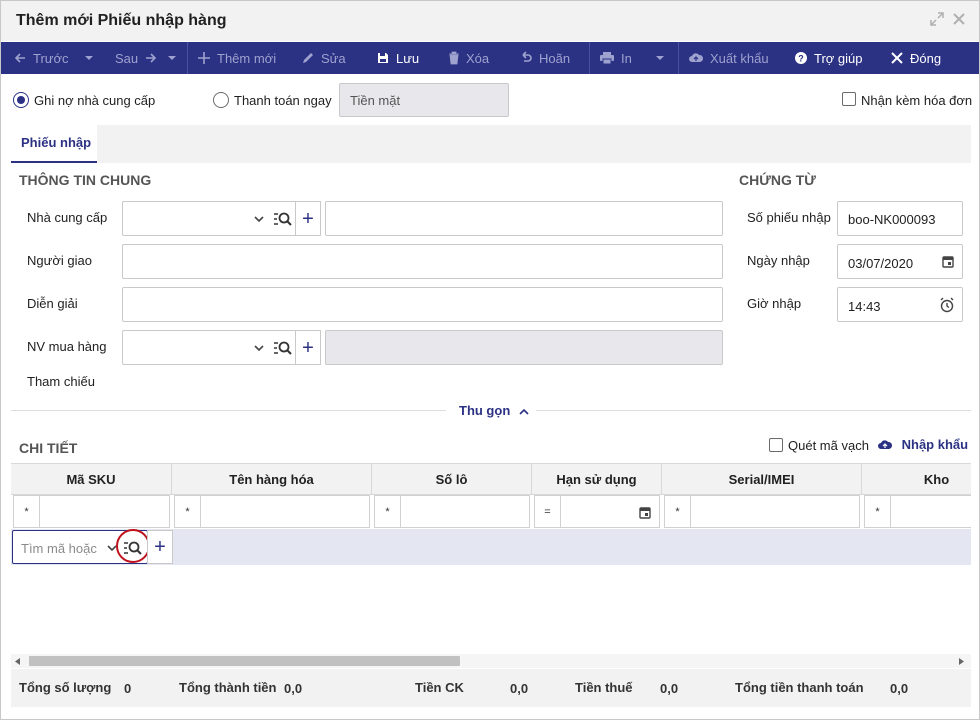 Image resolution: width=980 pixels, height=720 pixels. I want to click on add-item-button: +, so click(160, 547).